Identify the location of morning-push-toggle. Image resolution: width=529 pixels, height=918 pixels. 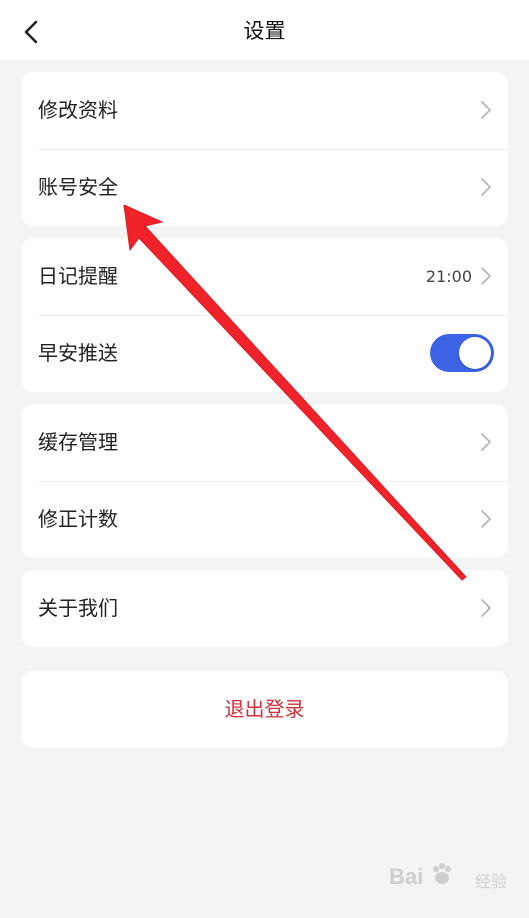
(462, 353).